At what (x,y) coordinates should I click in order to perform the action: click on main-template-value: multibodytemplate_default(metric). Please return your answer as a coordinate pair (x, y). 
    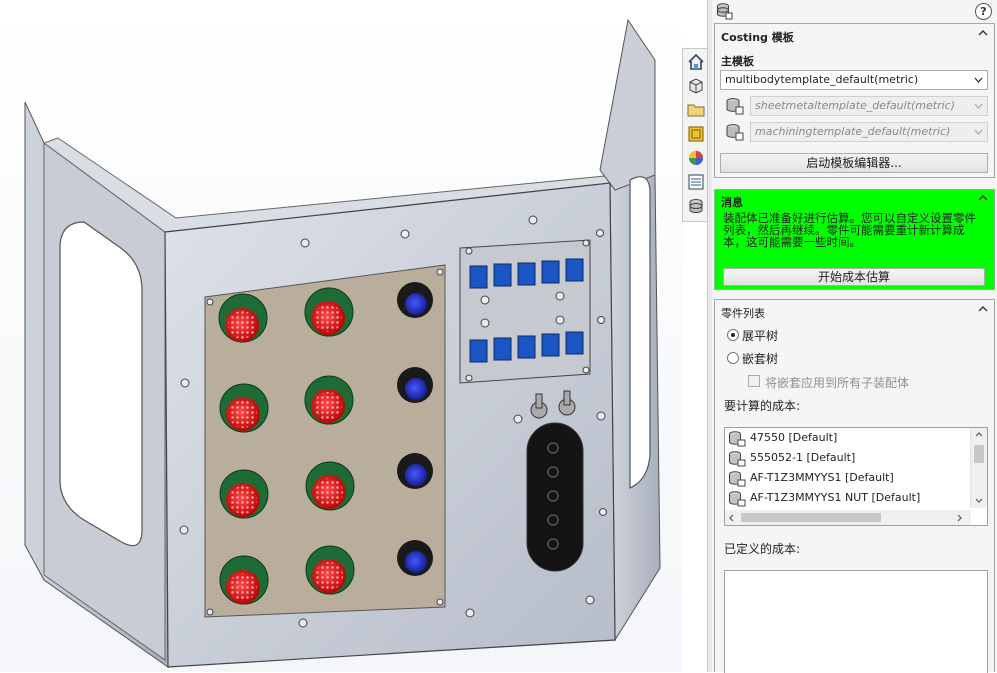
    Looking at the image, I should click on (822, 79).